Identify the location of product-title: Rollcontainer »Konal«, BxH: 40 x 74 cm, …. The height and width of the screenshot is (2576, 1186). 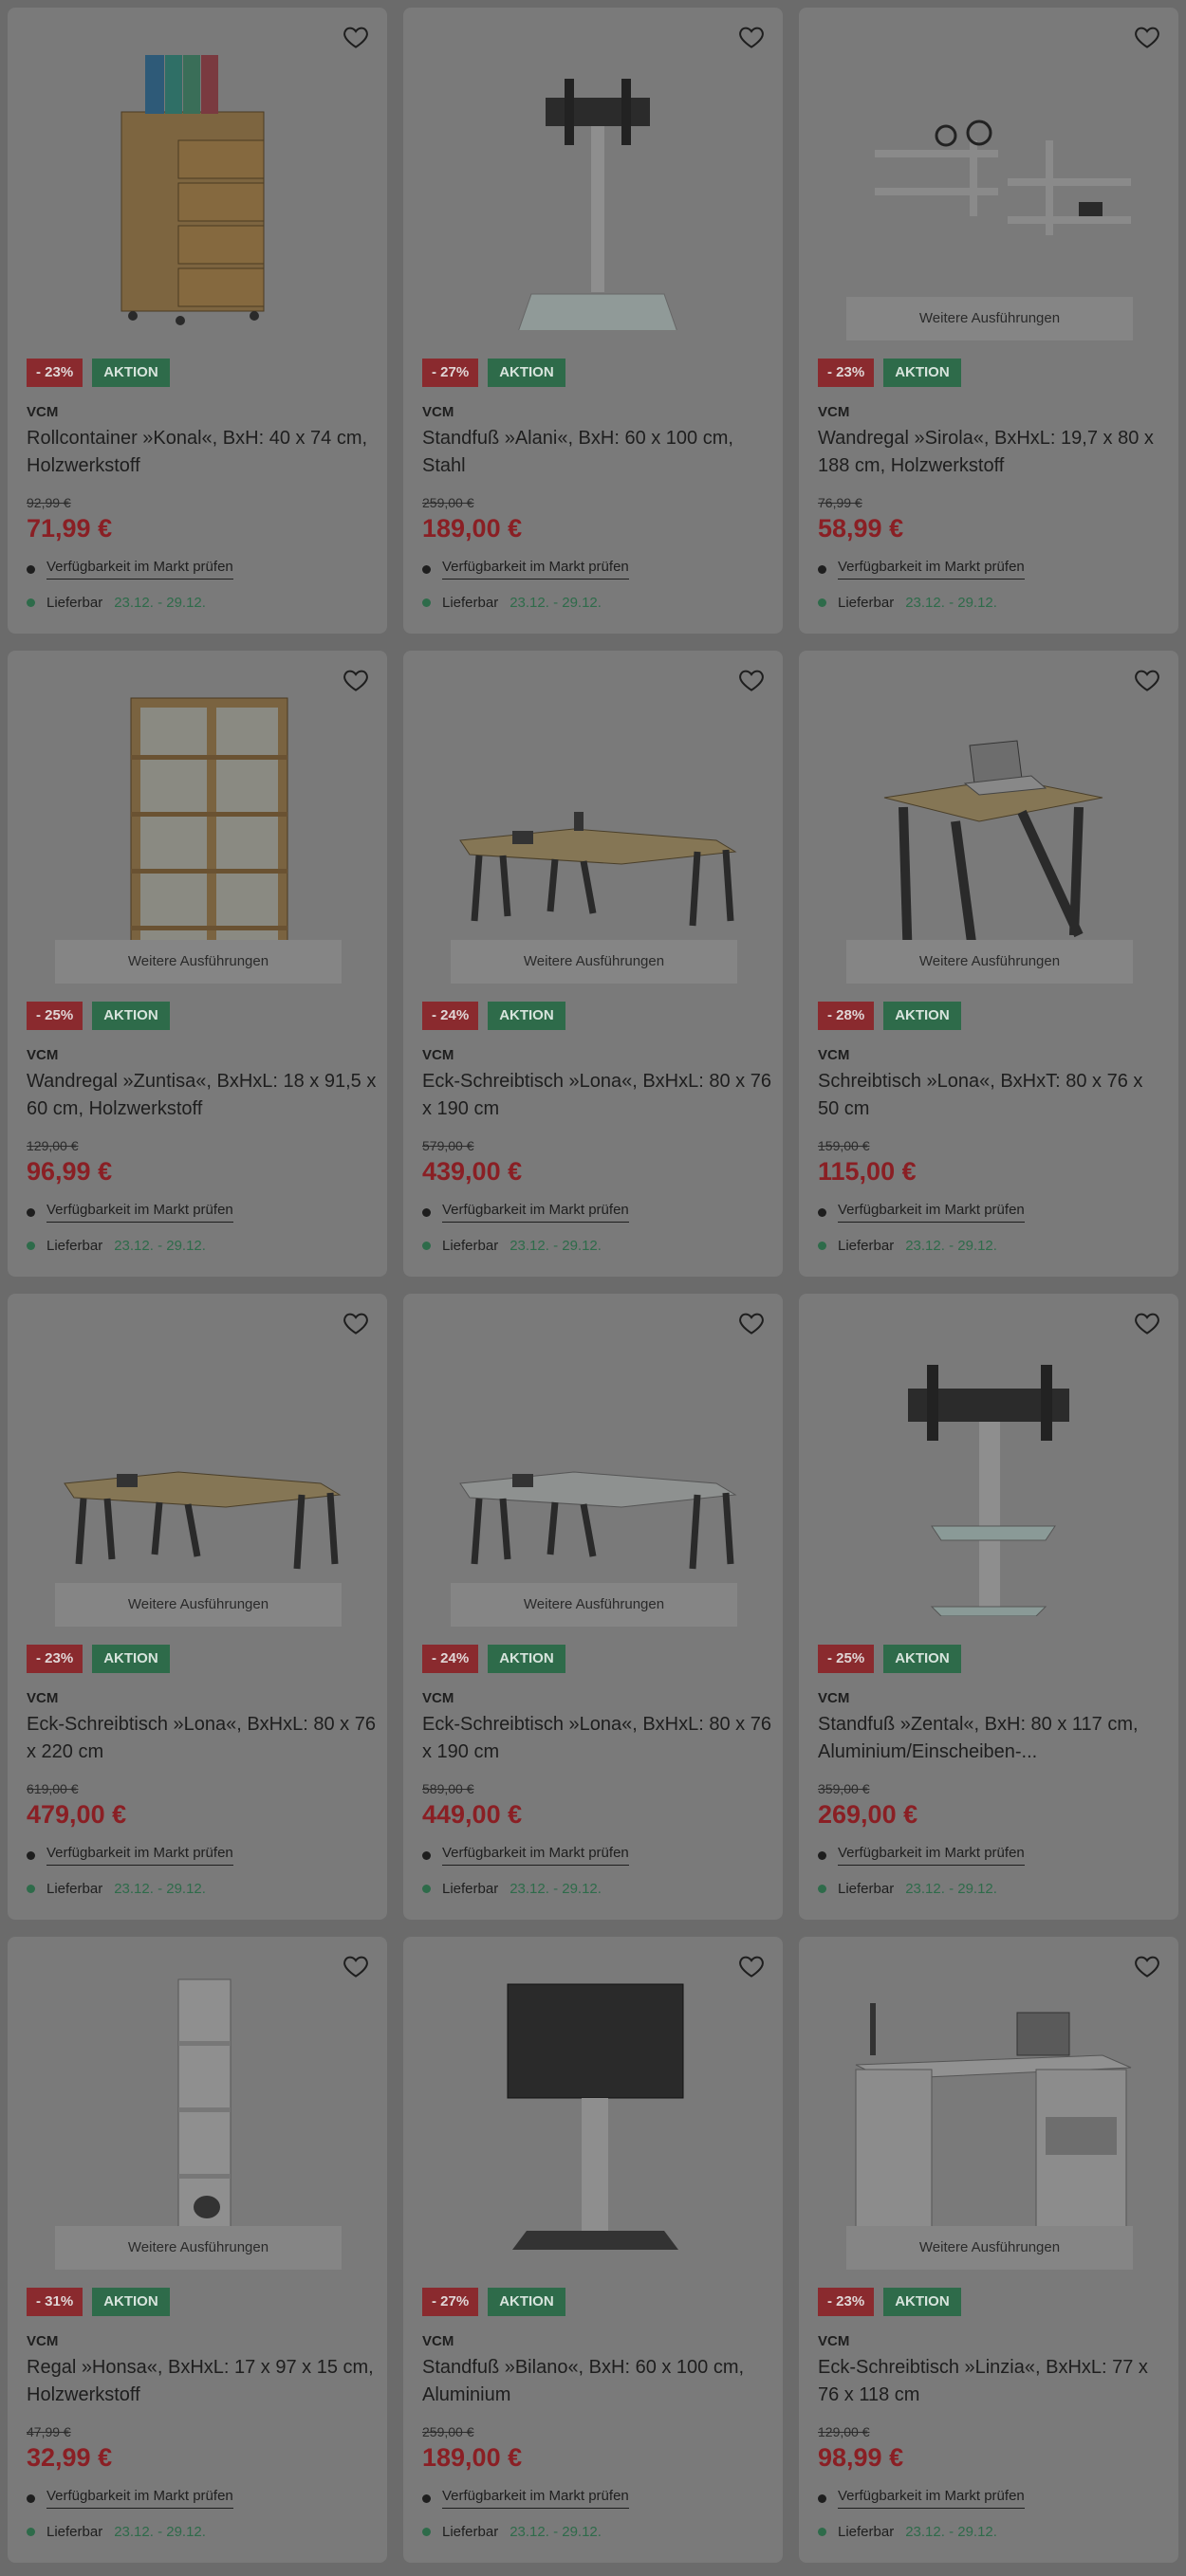
(202, 452).